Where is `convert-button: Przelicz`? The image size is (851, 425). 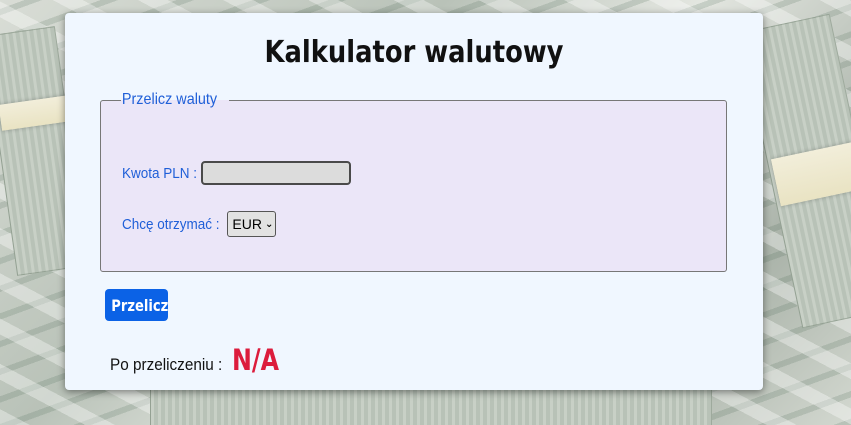
convert-button: Przelicz is located at coordinates (136, 305).